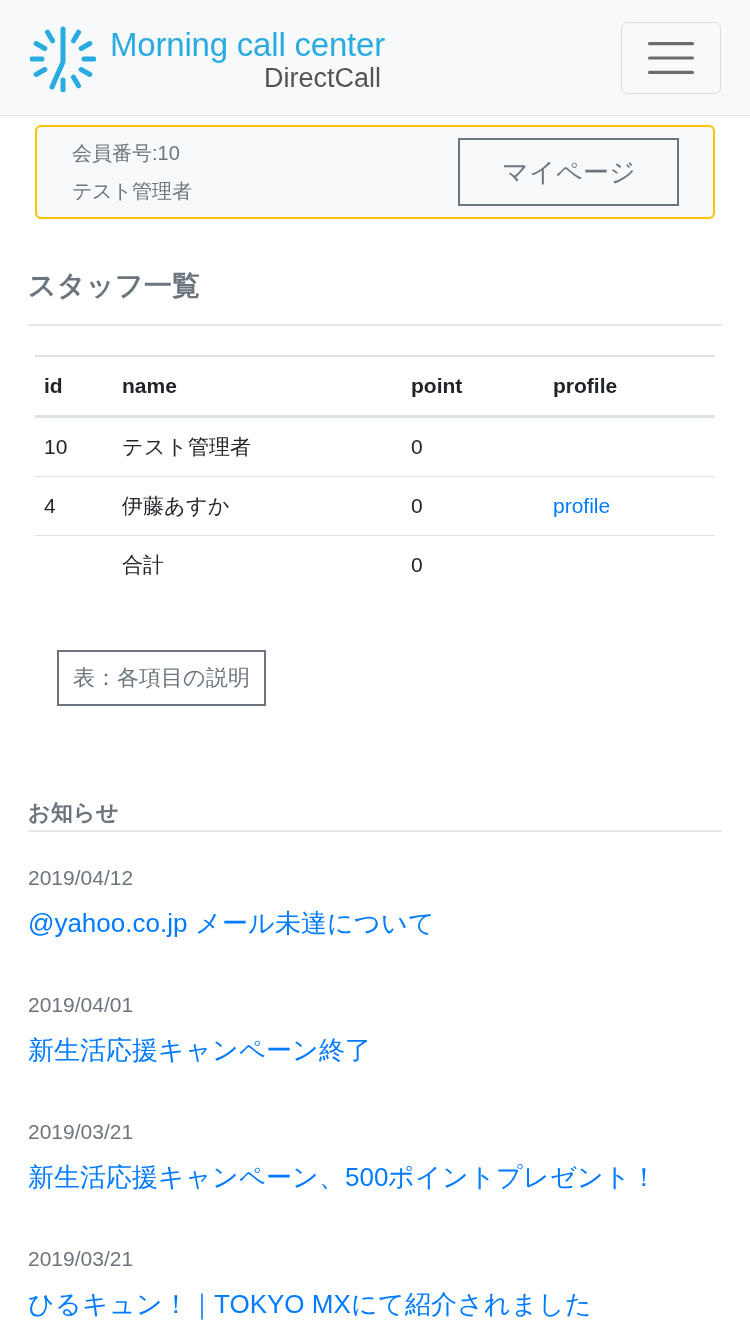  I want to click on member-name: テスト管理者, so click(132, 191).